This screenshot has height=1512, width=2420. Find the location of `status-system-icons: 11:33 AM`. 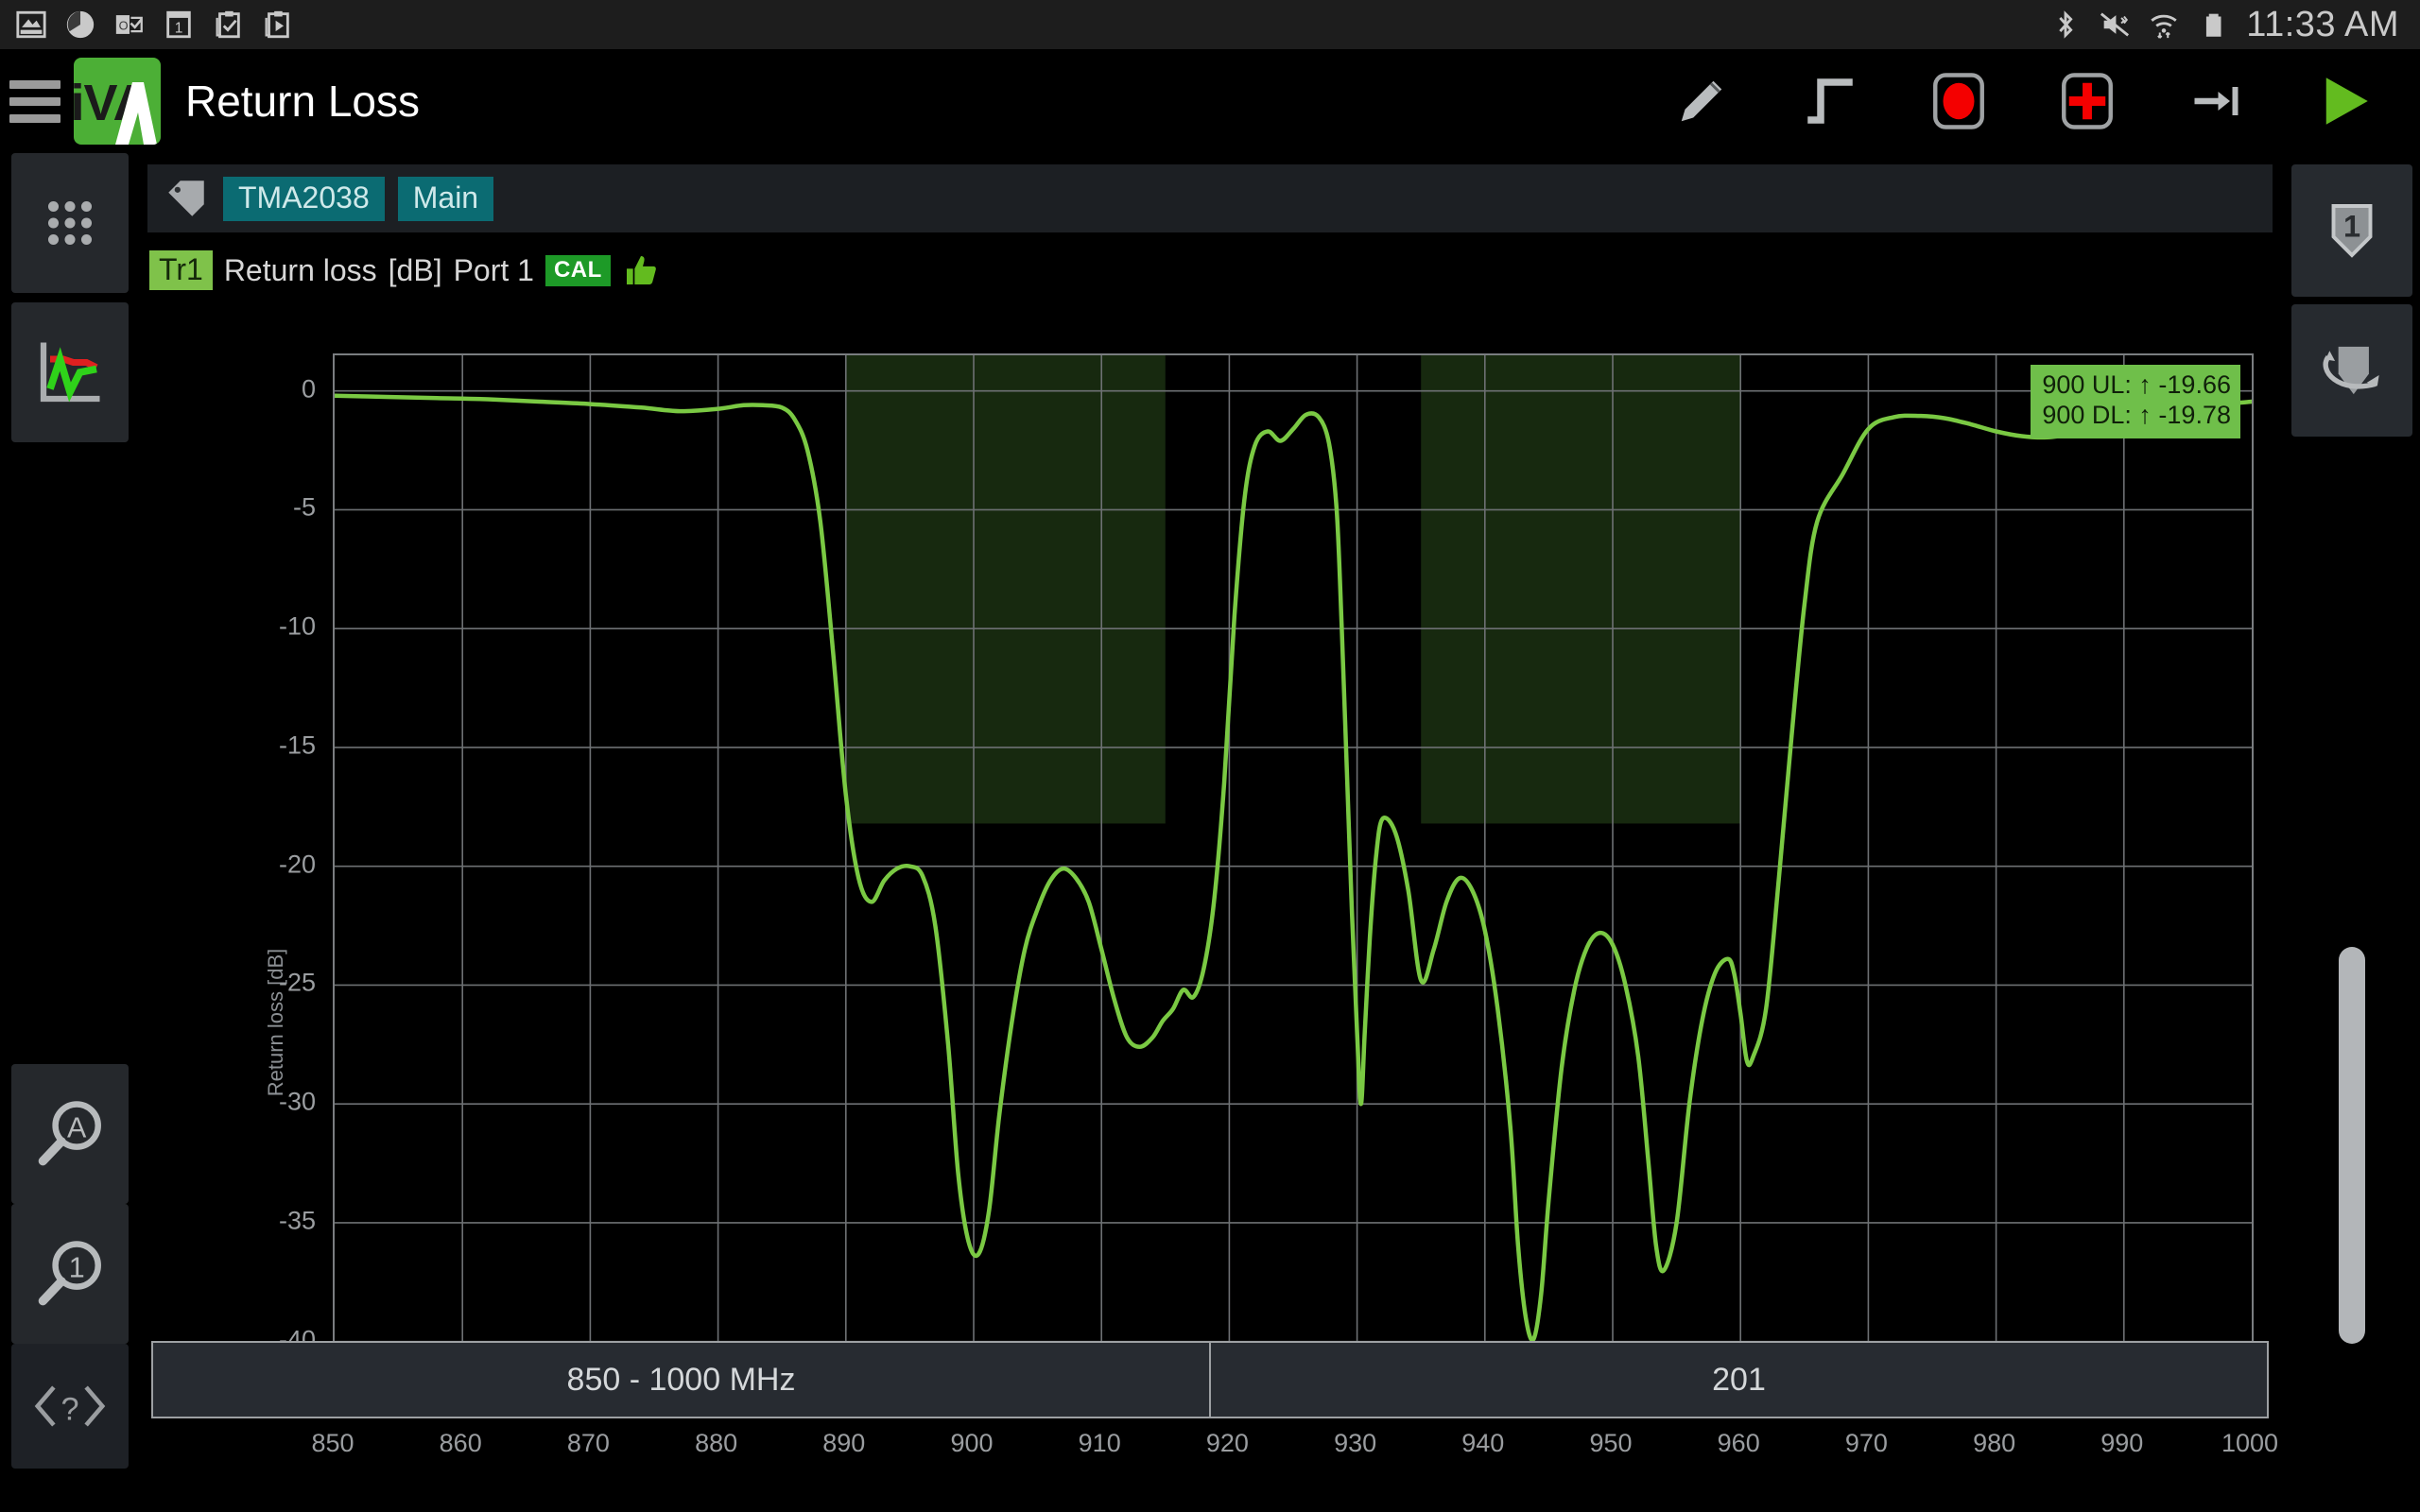

status-system-icons: 11:33 AM is located at coordinates (2234, 25).